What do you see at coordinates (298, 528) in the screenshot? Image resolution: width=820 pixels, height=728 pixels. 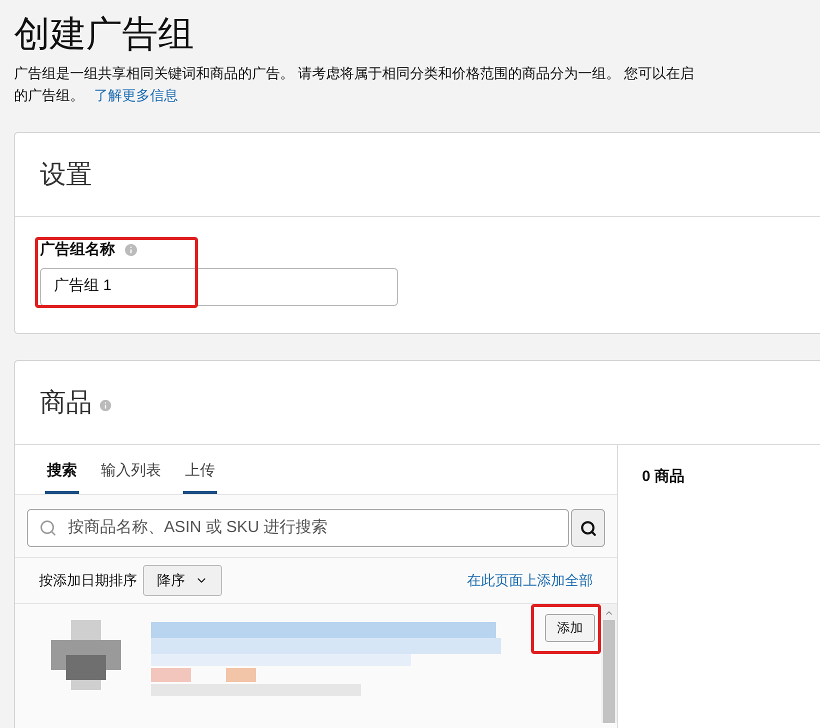 I see `search-field: 按商品名称、ASIN 或 SKU 进行搜索` at bounding box center [298, 528].